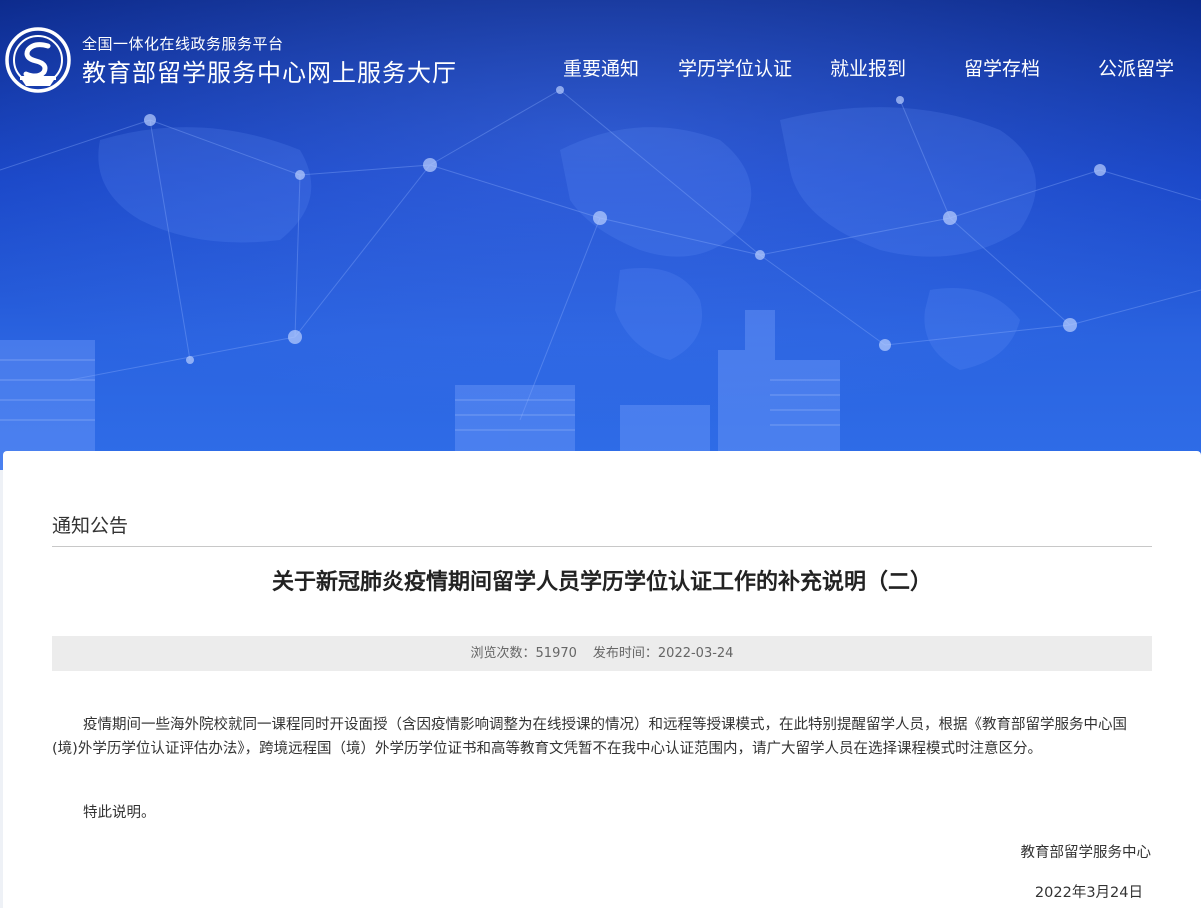 Image resolution: width=1201 pixels, height=908 pixels. What do you see at coordinates (1136, 69) in the screenshot?
I see `nav-government-sponsored-study: 公派留学` at bounding box center [1136, 69].